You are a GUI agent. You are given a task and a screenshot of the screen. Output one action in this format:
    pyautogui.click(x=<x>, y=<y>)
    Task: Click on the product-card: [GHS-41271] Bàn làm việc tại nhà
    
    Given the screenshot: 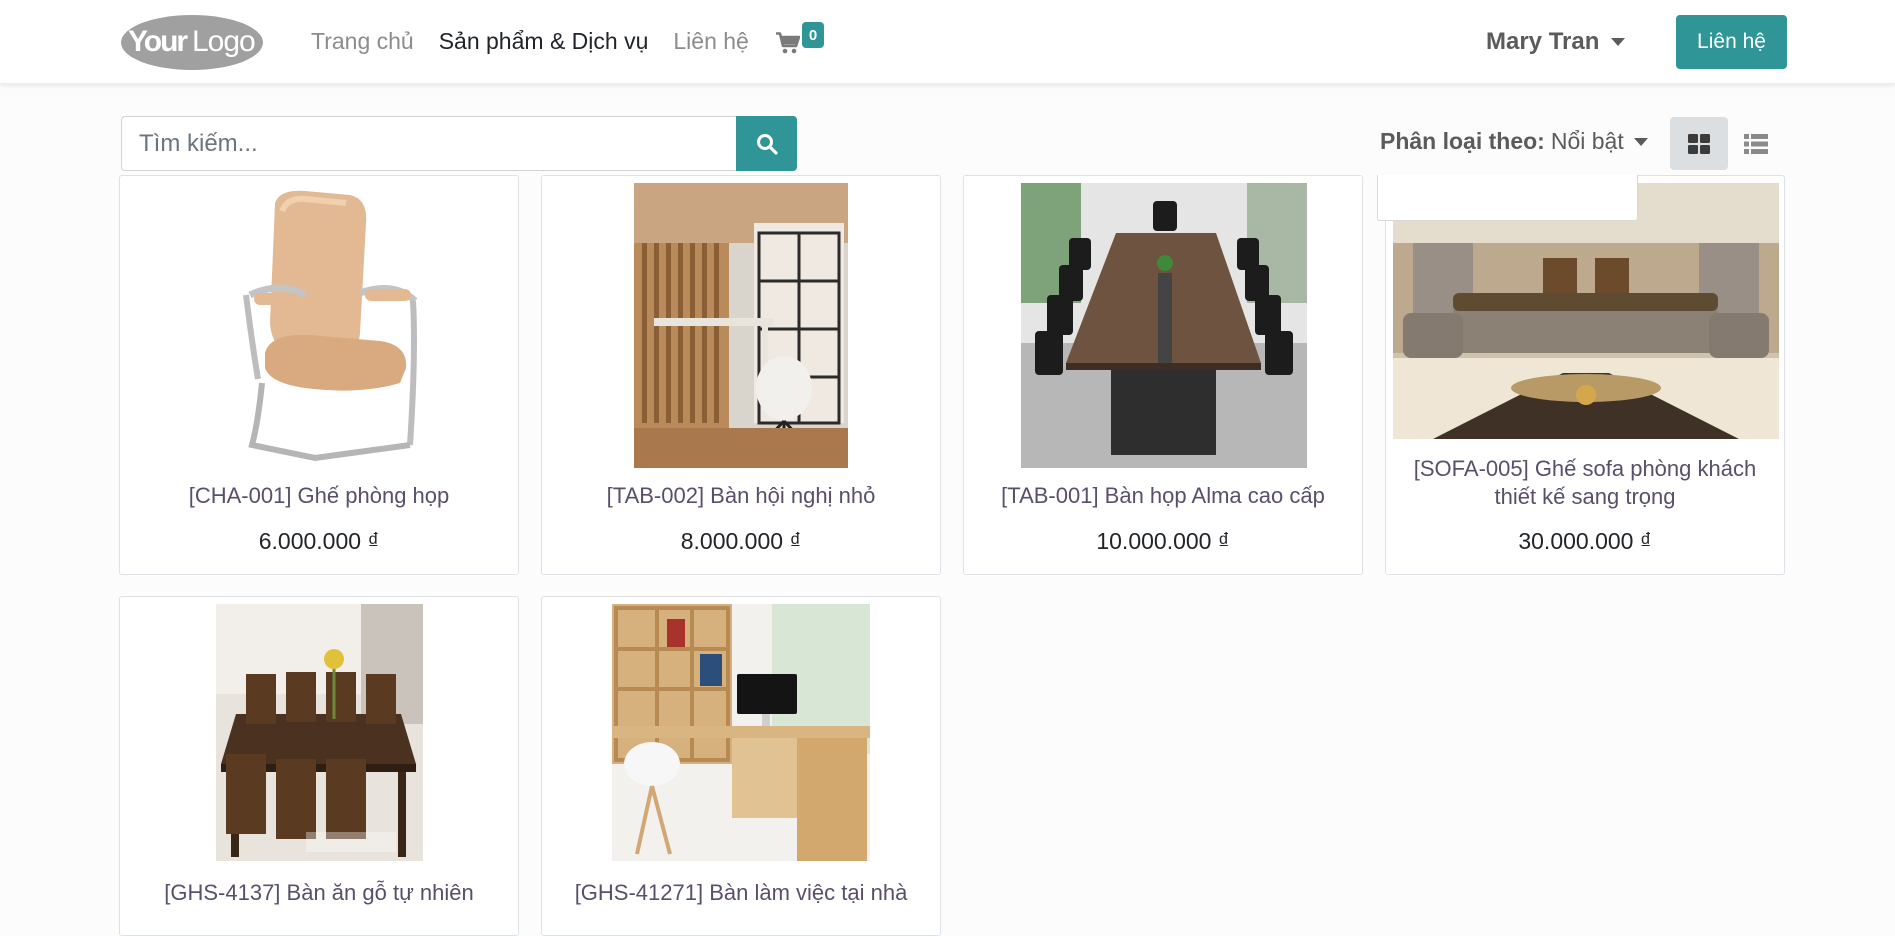 What is the action you would take?
    pyautogui.click(x=741, y=766)
    